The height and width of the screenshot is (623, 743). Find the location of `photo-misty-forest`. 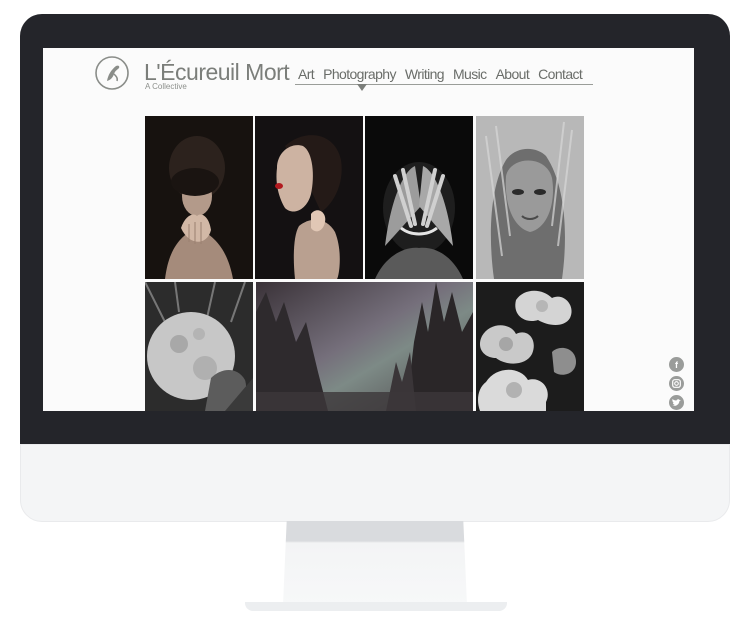

photo-misty-forest is located at coordinates (364, 346).